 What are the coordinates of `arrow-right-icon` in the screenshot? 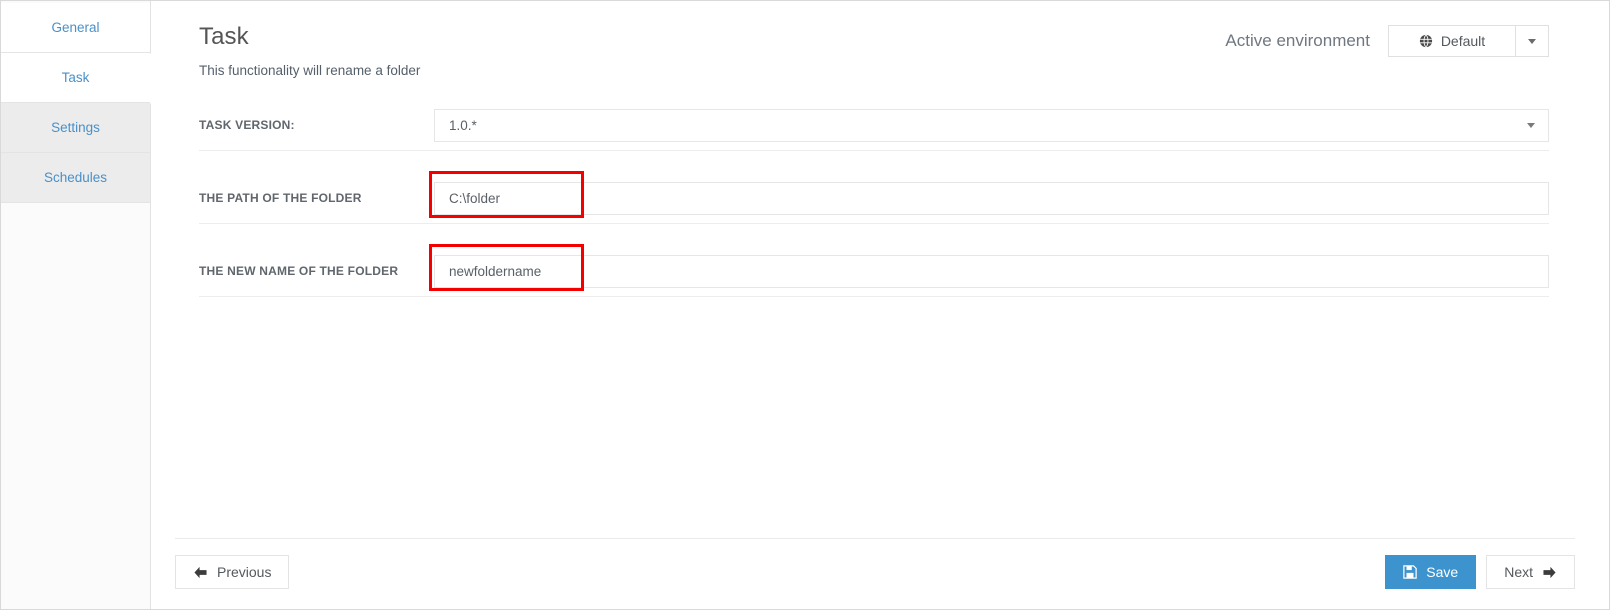 It's located at (1549, 572).